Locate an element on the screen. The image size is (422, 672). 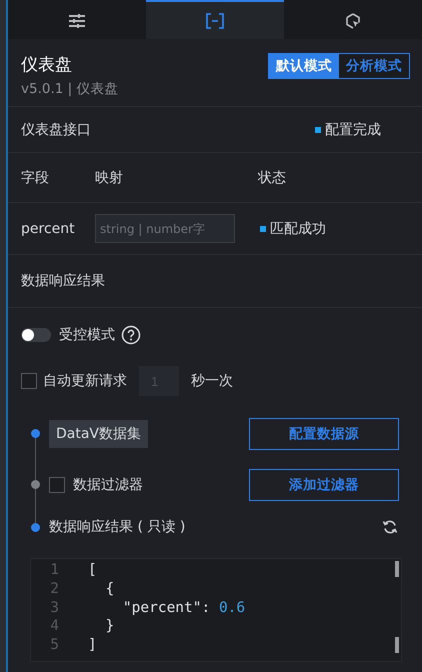
line-number: 4 is located at coordinates (54, 626).